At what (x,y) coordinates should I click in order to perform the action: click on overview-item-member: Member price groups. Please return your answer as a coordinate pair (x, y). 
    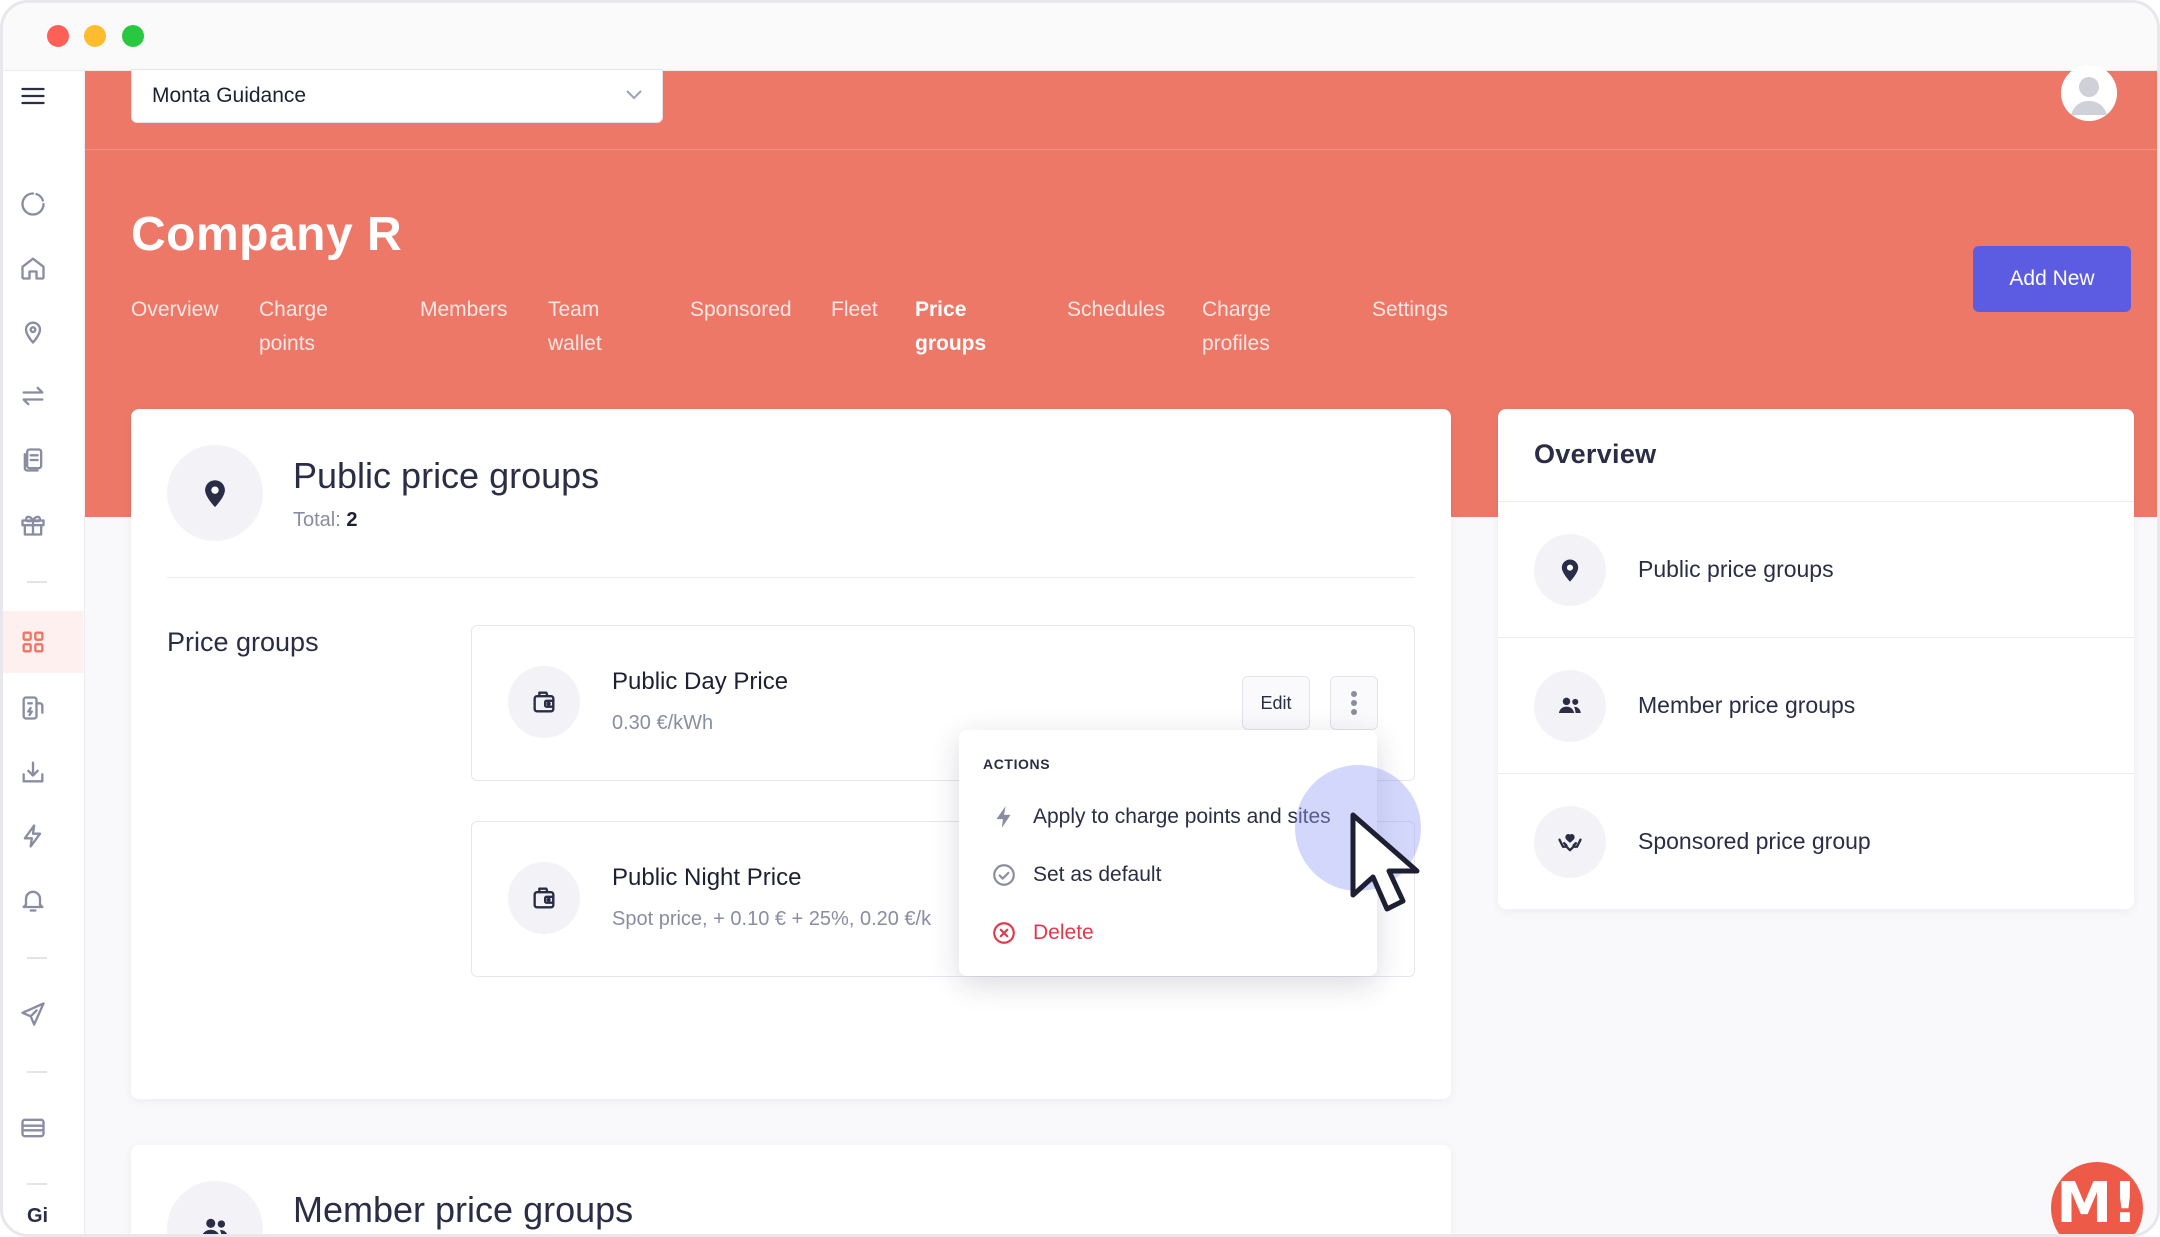
    Looking at the image, I should click on (1816, 705).